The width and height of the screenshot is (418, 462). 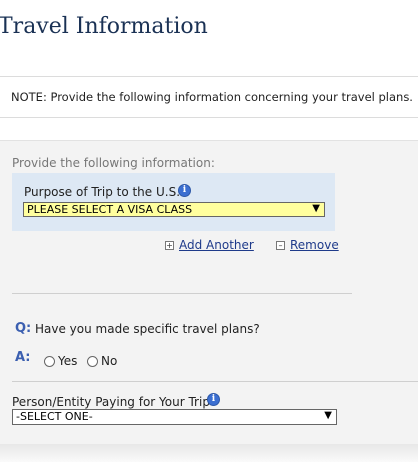 I want to click on add-another-link: Add Another, so click(x=216, y=245).